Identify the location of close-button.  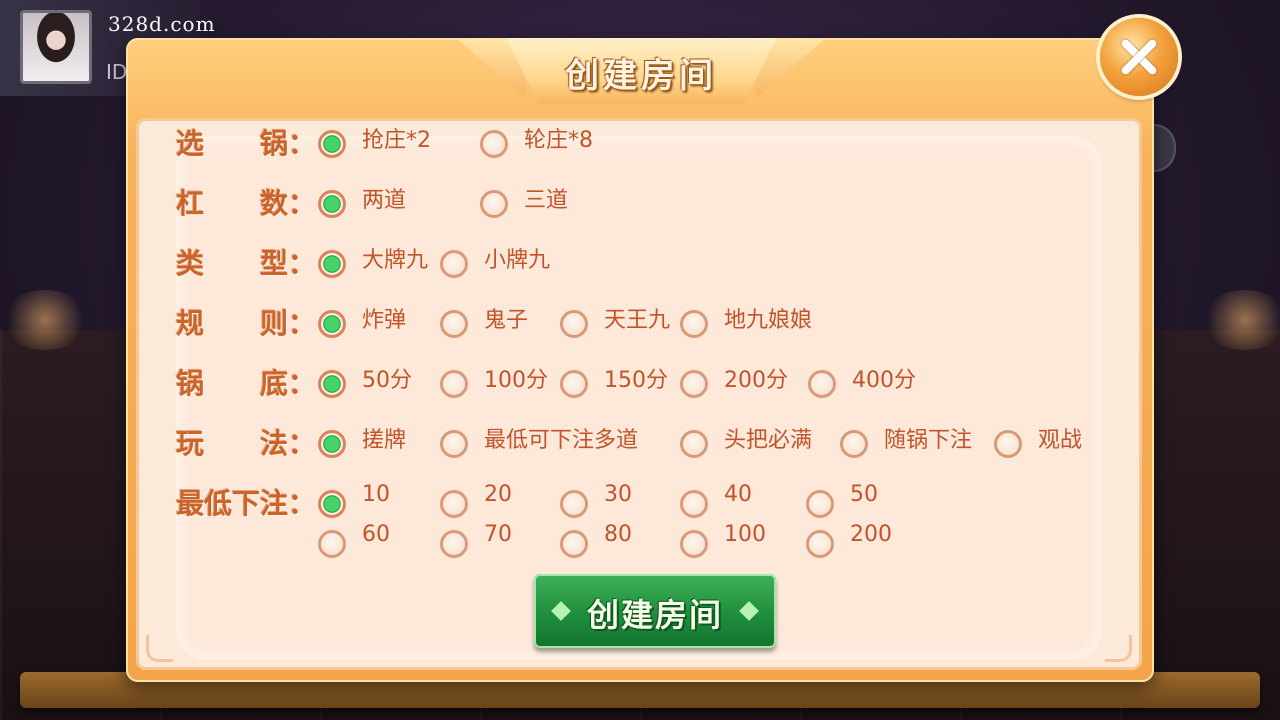
(1139, 57).